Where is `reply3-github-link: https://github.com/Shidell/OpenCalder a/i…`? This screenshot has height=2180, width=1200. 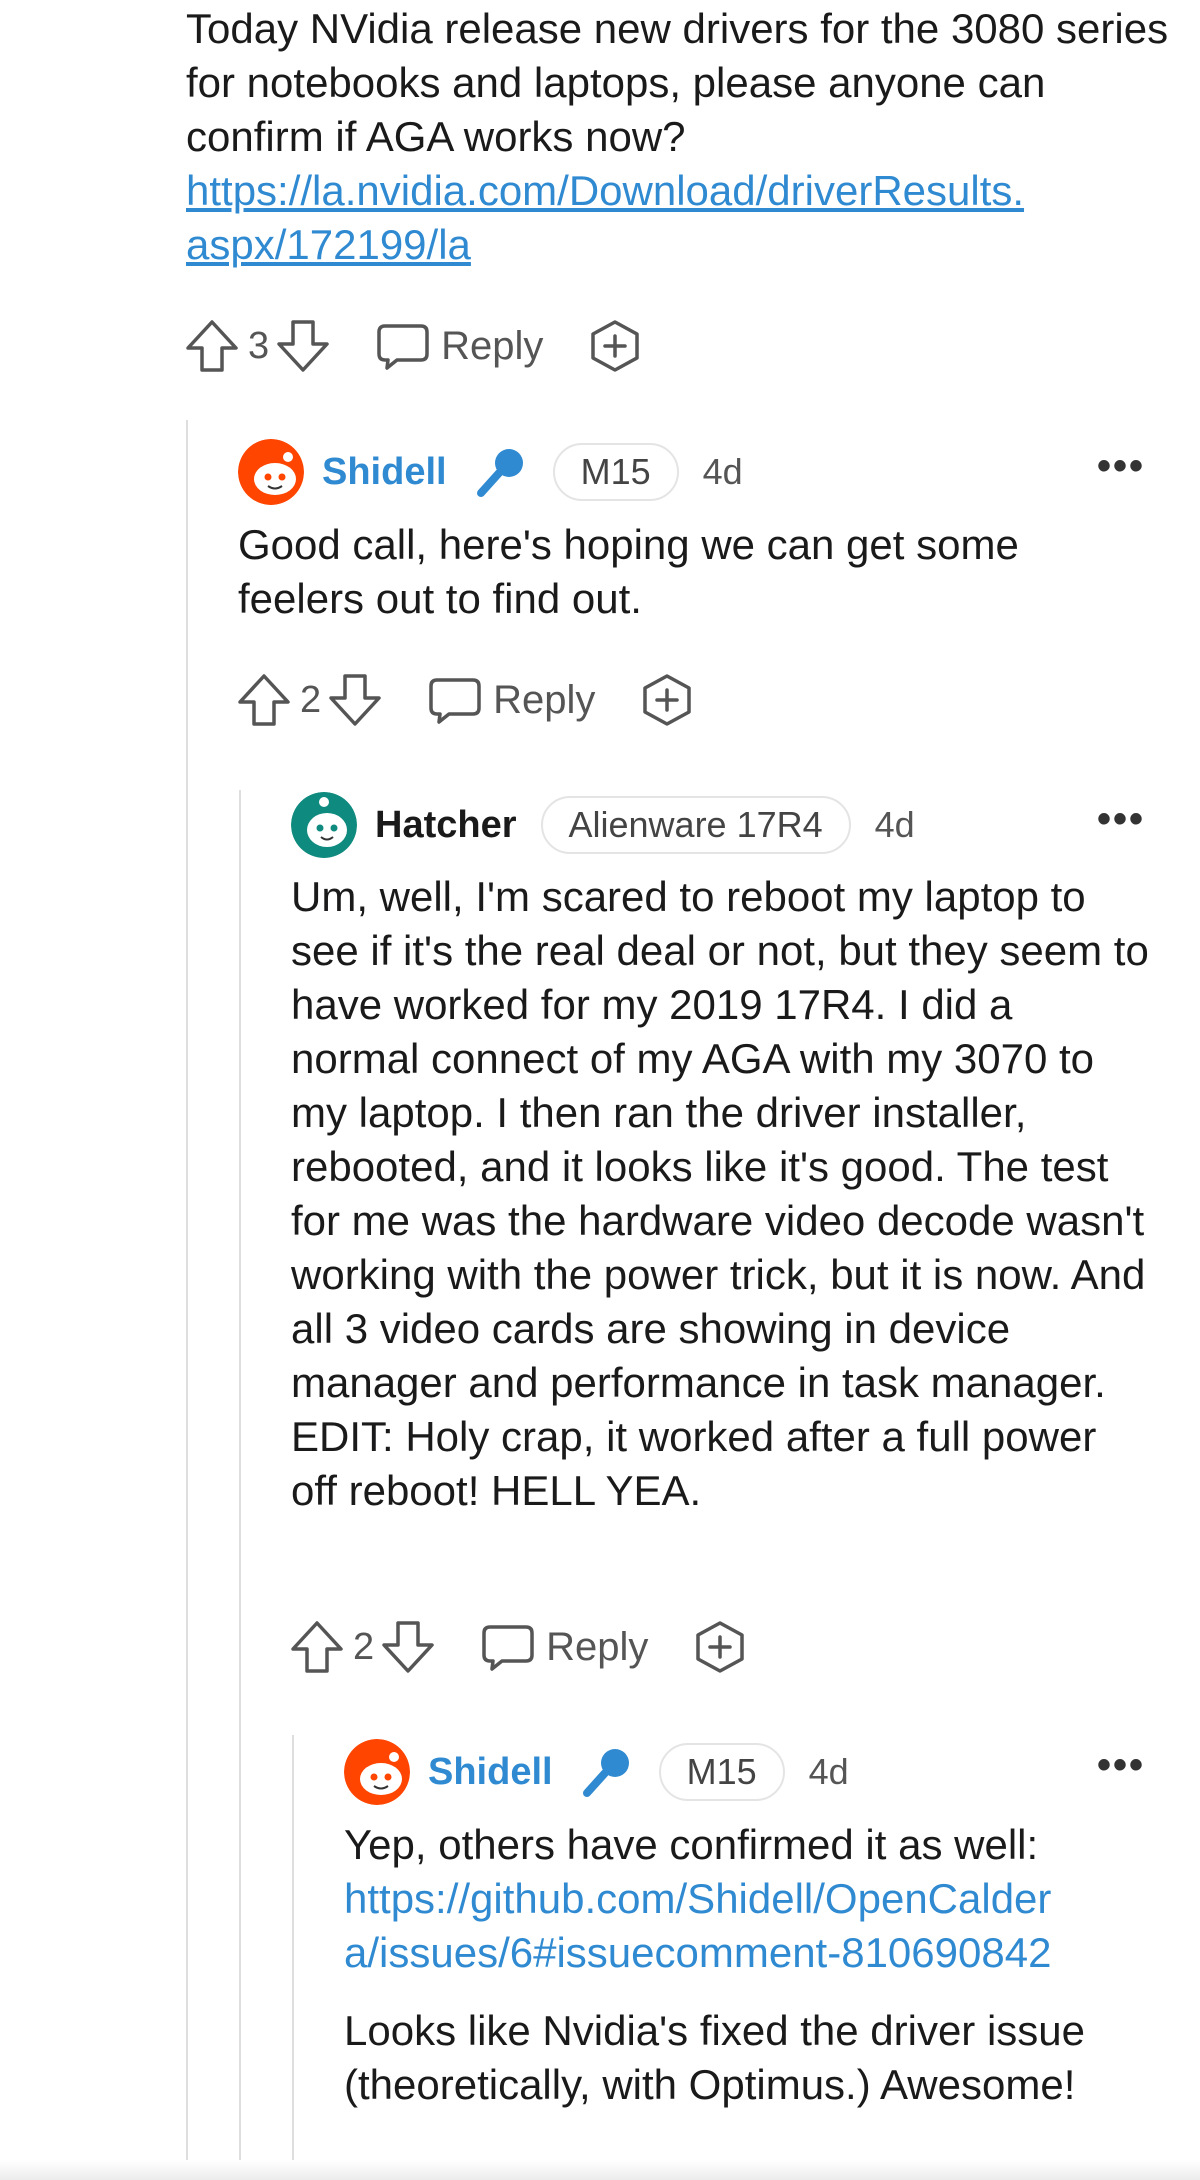
reply3-github-link: https://github.com/Shidell/OpenCalder a/i… is located at coordinates (697, 1925).